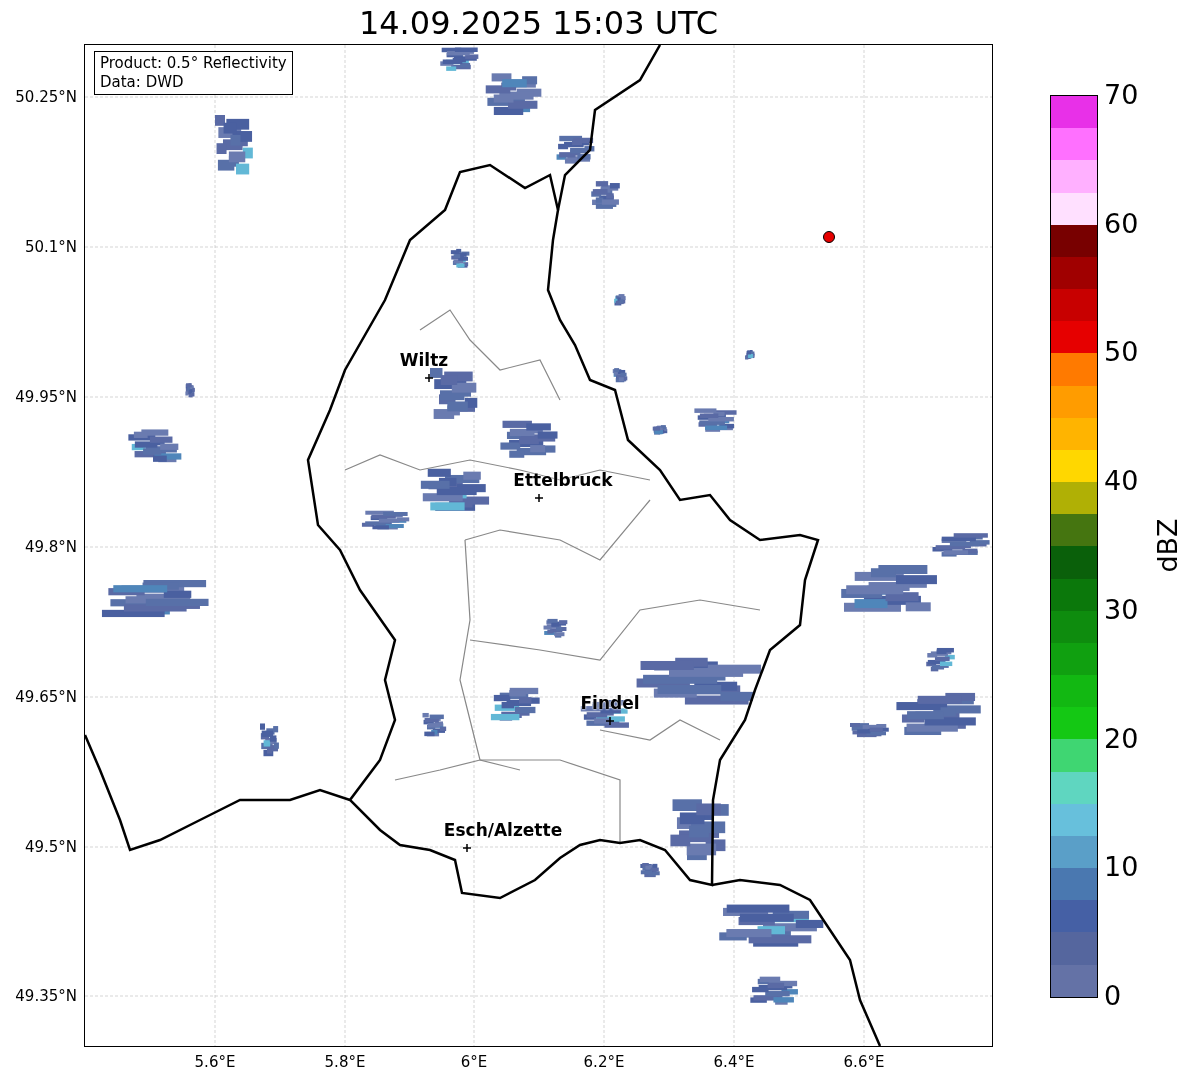  I want to click on place-label: Ettelbruck, so click(563, 480).